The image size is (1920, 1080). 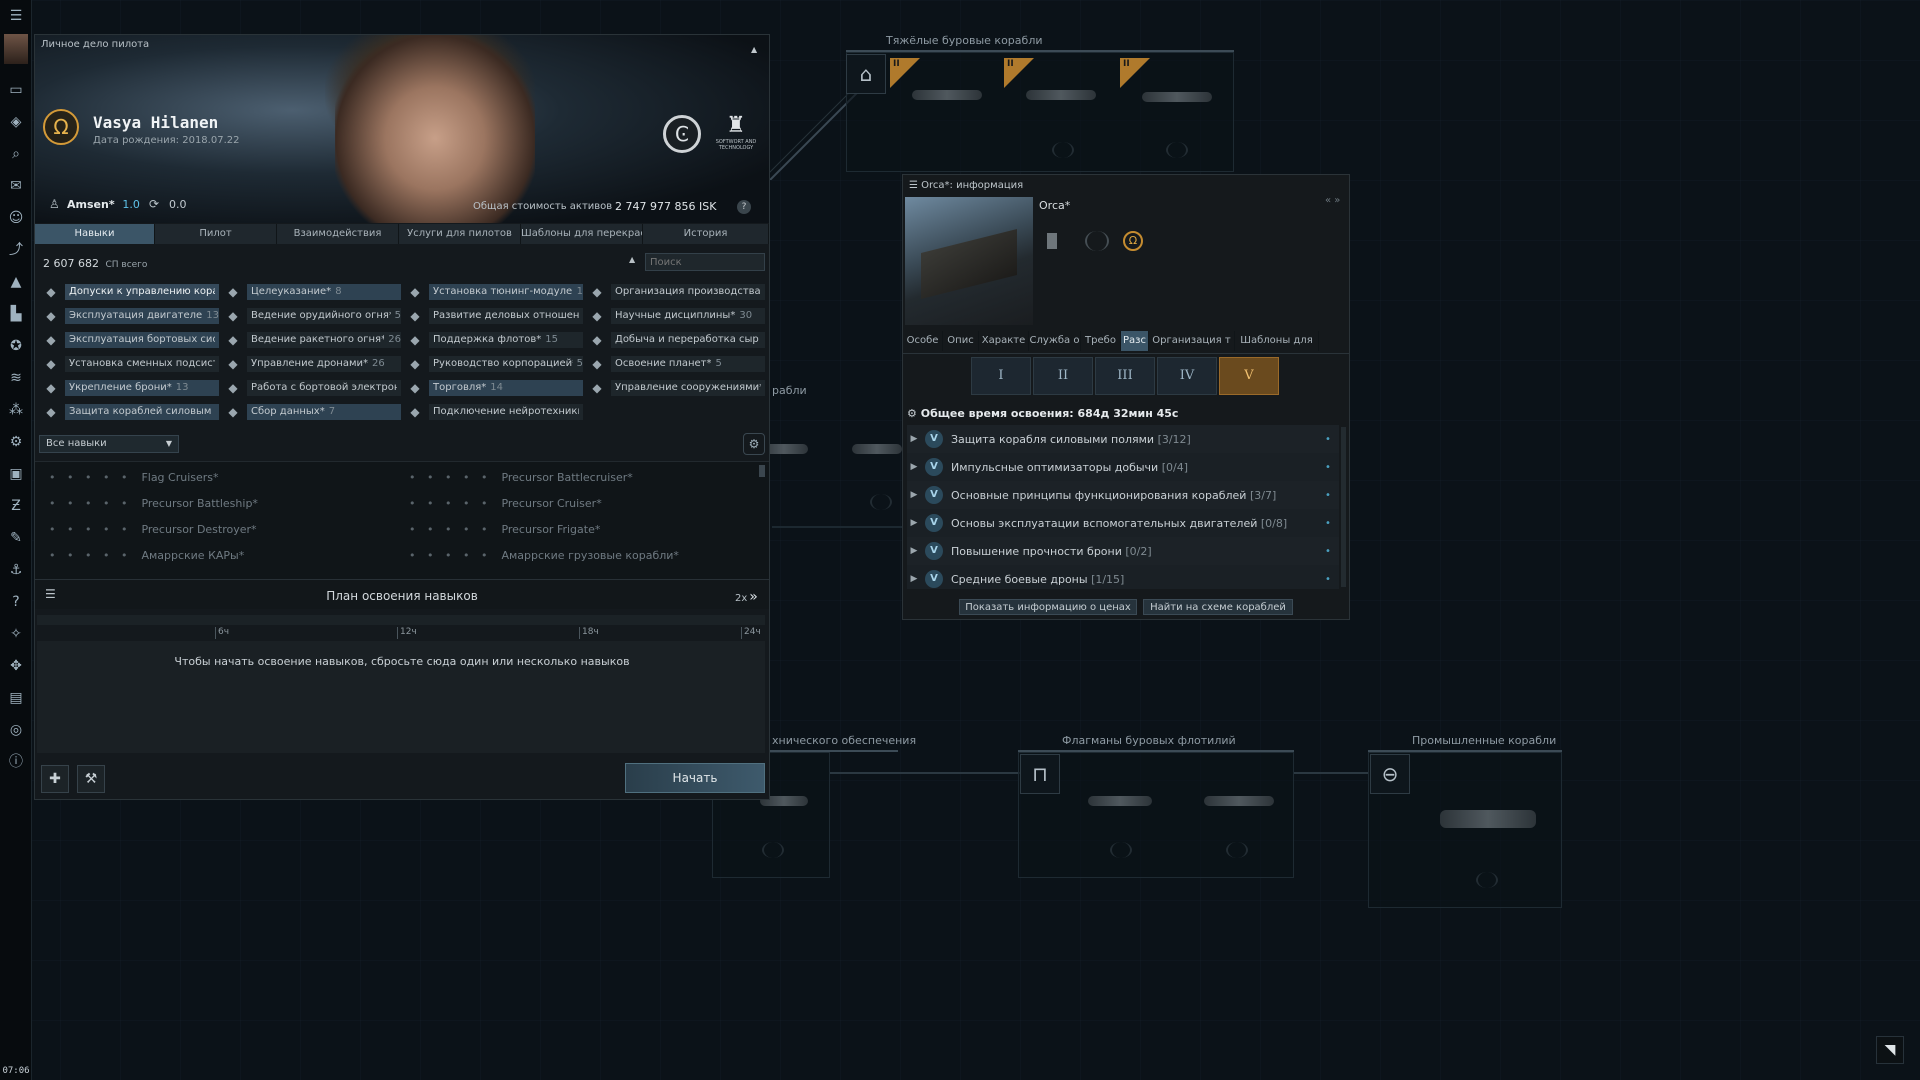 What do you see at coordinates (16, 666) in the screenshot?
I see `structures-icon: ✥` at bounding box center [16, 666].